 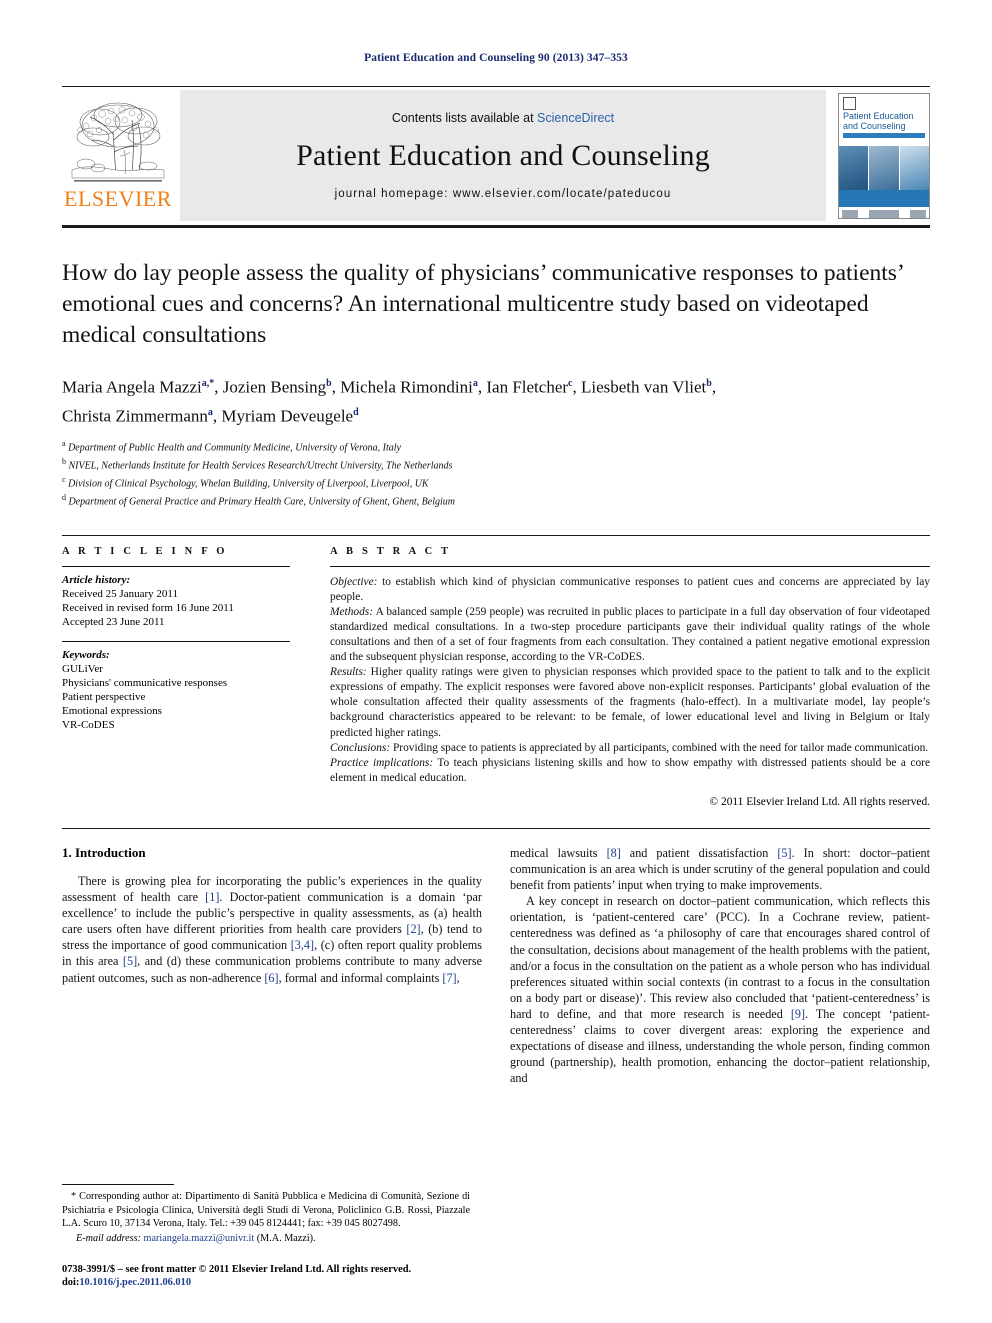 I want to click on elsevier-tree-icon, so click(x=118, y=138).